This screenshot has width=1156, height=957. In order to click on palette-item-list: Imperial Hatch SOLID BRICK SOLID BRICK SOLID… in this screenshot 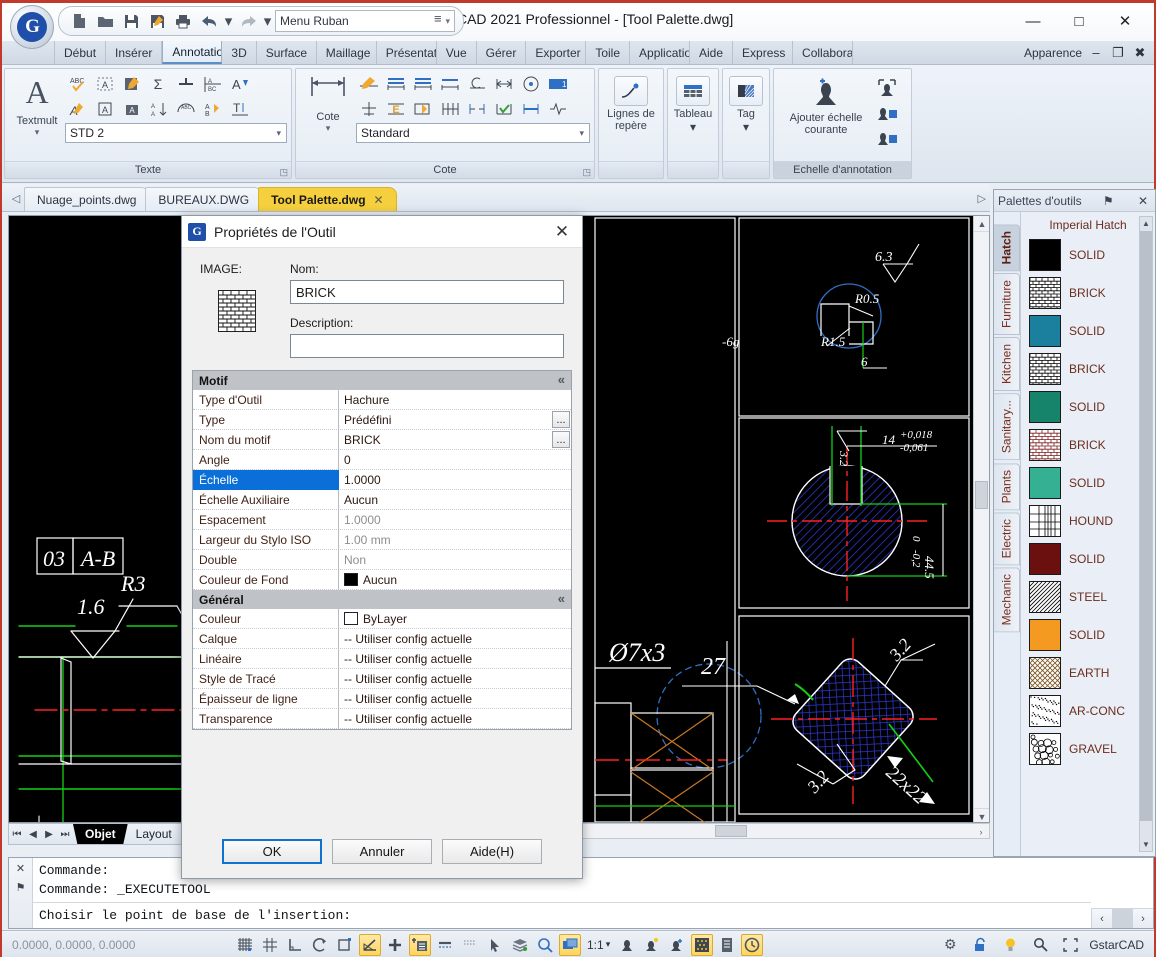, I will do `click(1087, 534)`.